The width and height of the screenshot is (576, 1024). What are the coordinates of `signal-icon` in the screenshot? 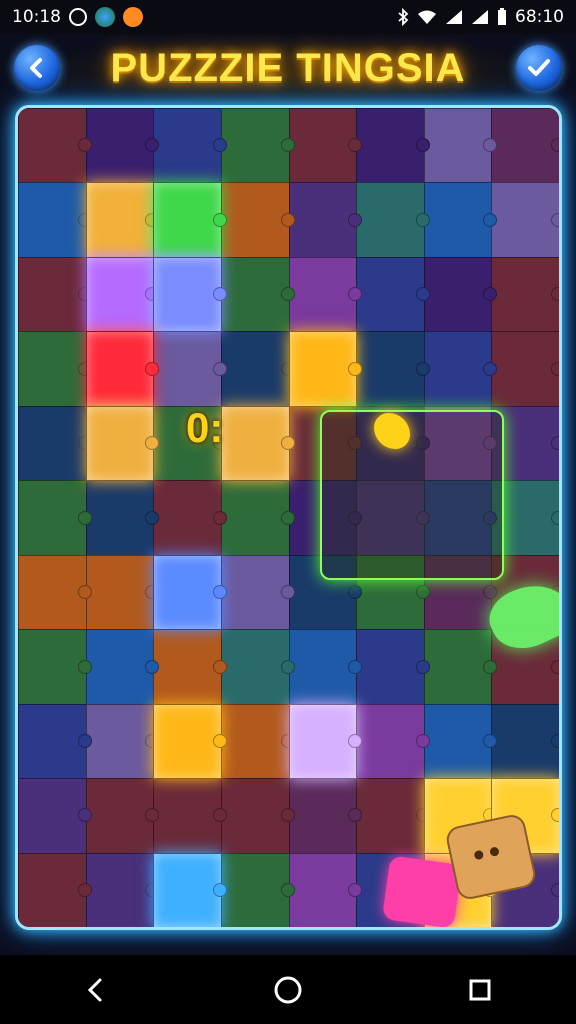 It's located at (454, 17).